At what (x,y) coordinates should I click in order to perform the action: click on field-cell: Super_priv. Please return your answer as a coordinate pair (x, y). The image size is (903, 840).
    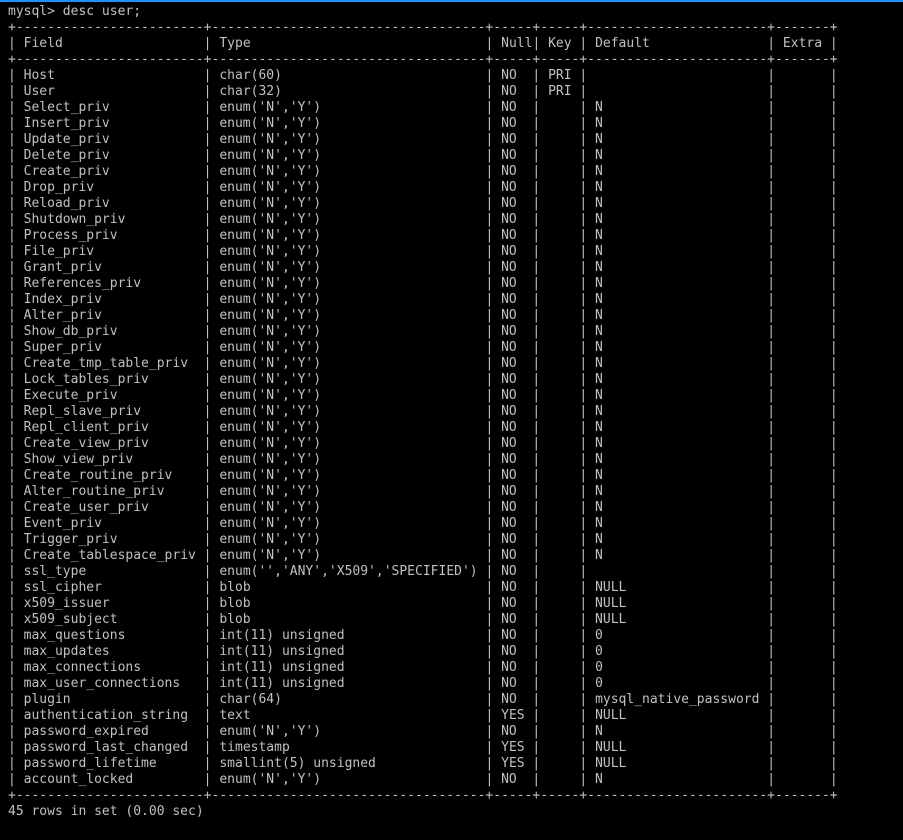
    Looking at the image, I should click on (62, 347).